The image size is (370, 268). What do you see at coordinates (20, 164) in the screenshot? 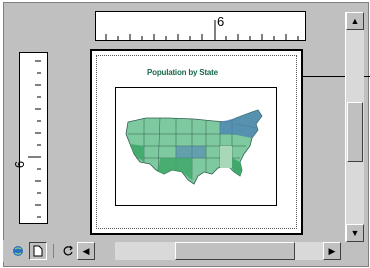
I see `ruler-label-v: 6` at bounding box center [20, 164].